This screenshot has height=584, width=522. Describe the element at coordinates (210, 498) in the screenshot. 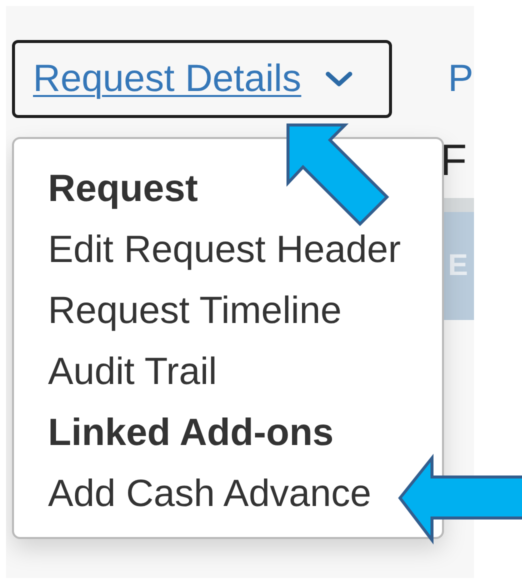

I see `menu-item: Add Cash Advance` at that location.